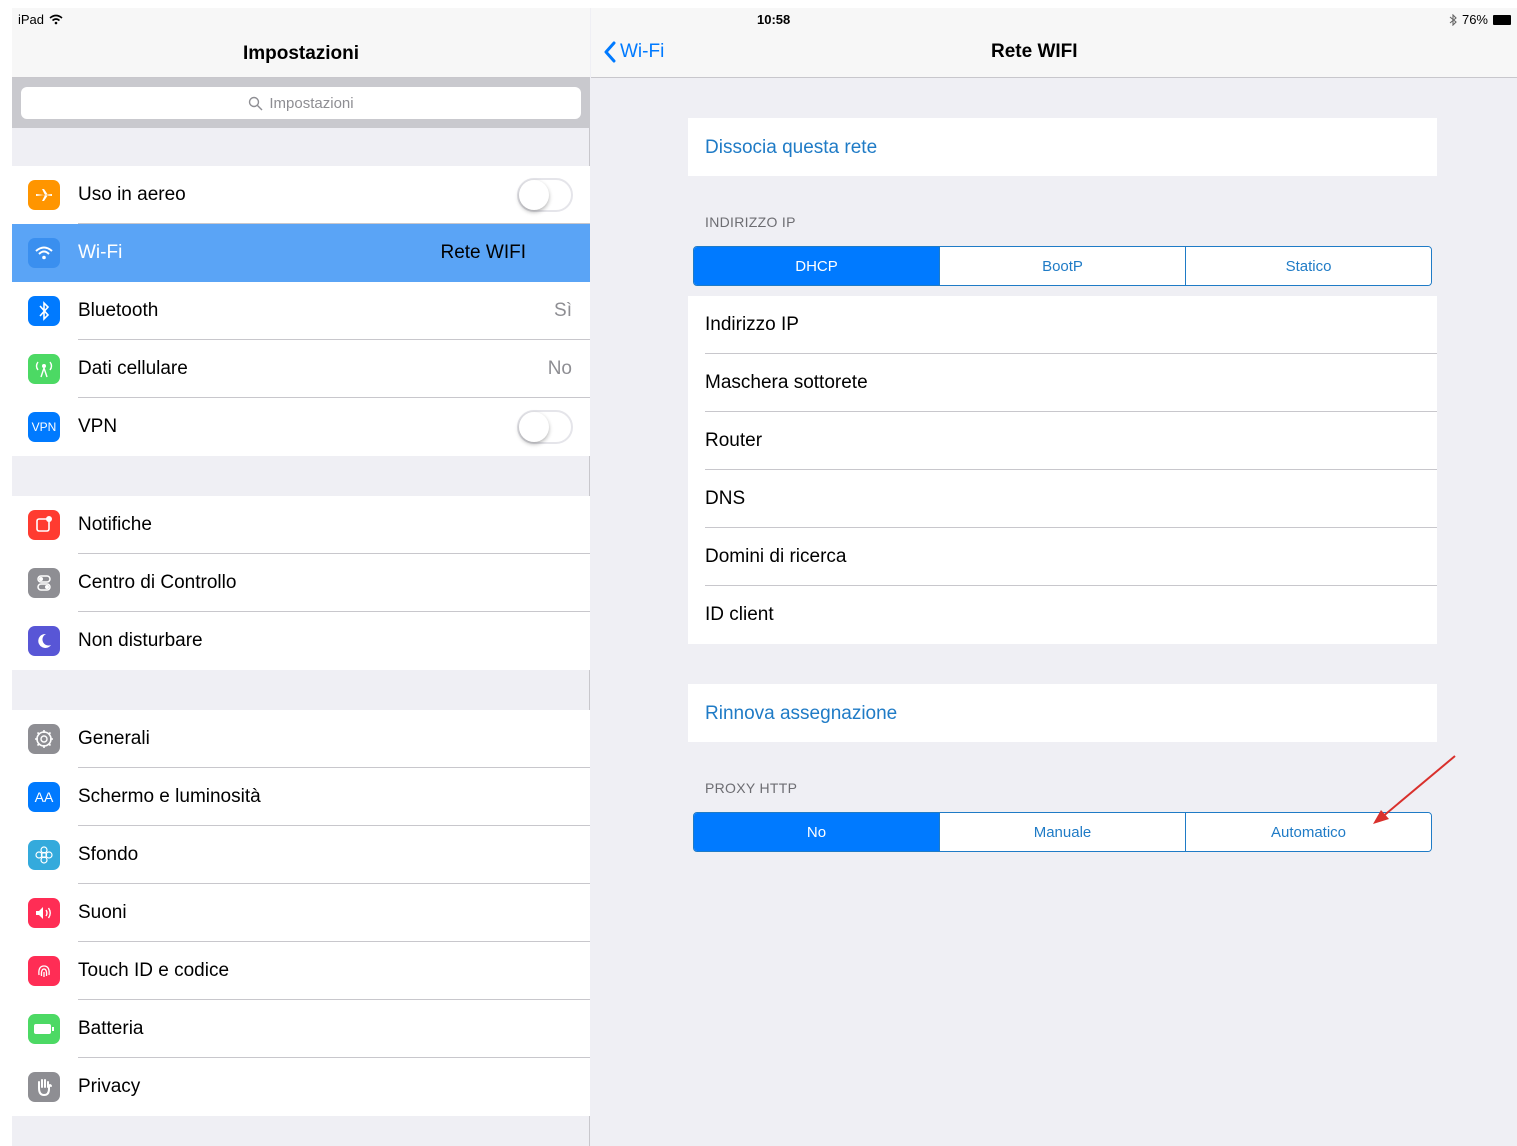 This screenshot has height=1146, width=1517. Describe the element at coordinates (115, 524) in the screenshot. I see `row-label: Notifiche` at that location.